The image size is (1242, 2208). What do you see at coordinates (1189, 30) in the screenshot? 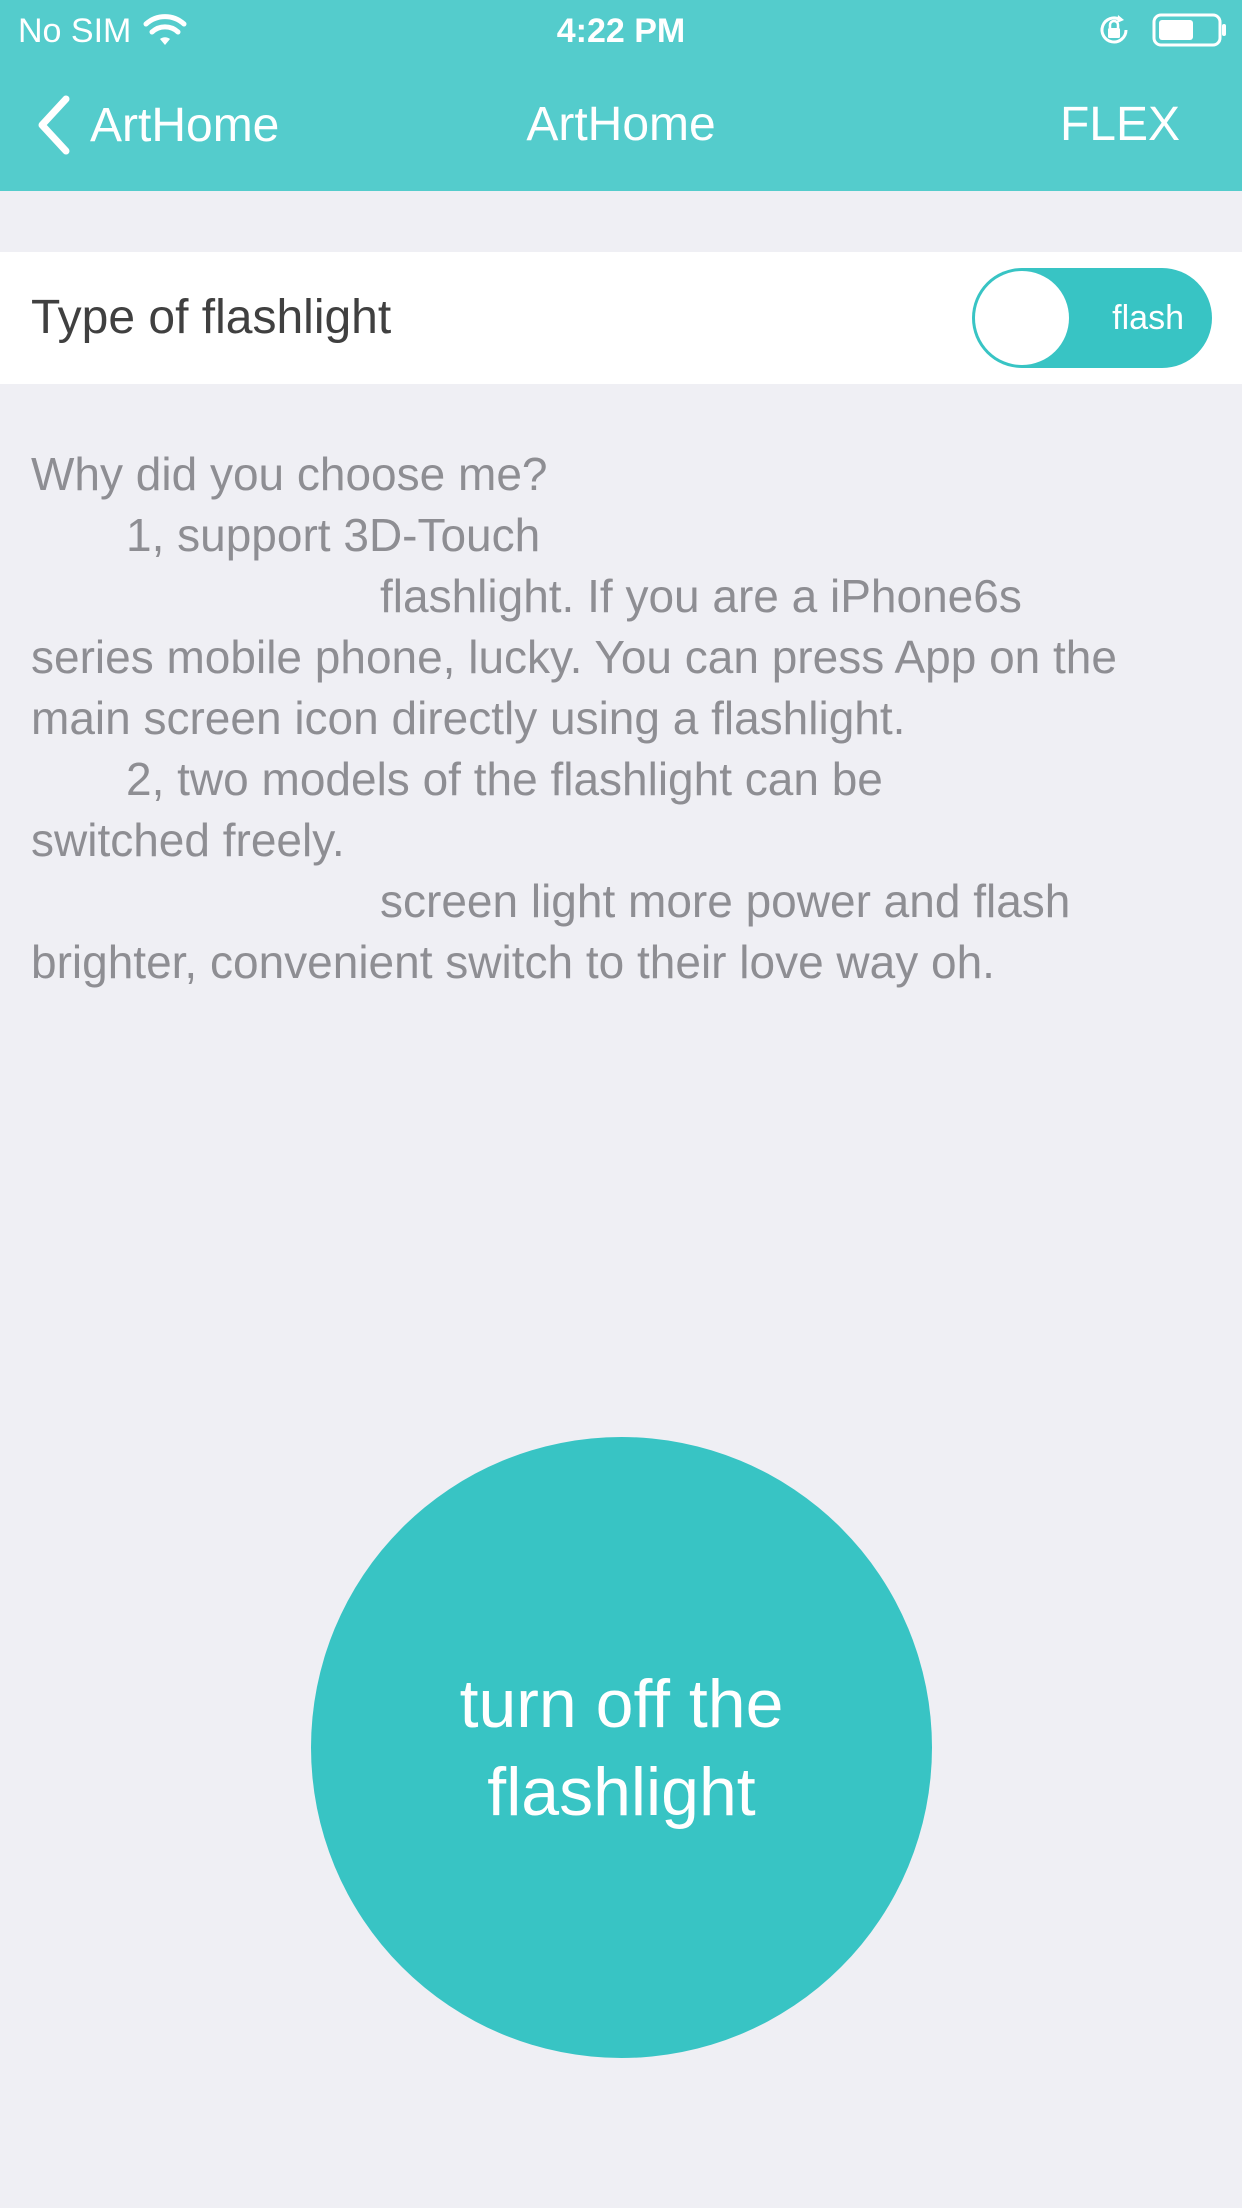
I see `battery-icon` at bounding box center [1189, 30].